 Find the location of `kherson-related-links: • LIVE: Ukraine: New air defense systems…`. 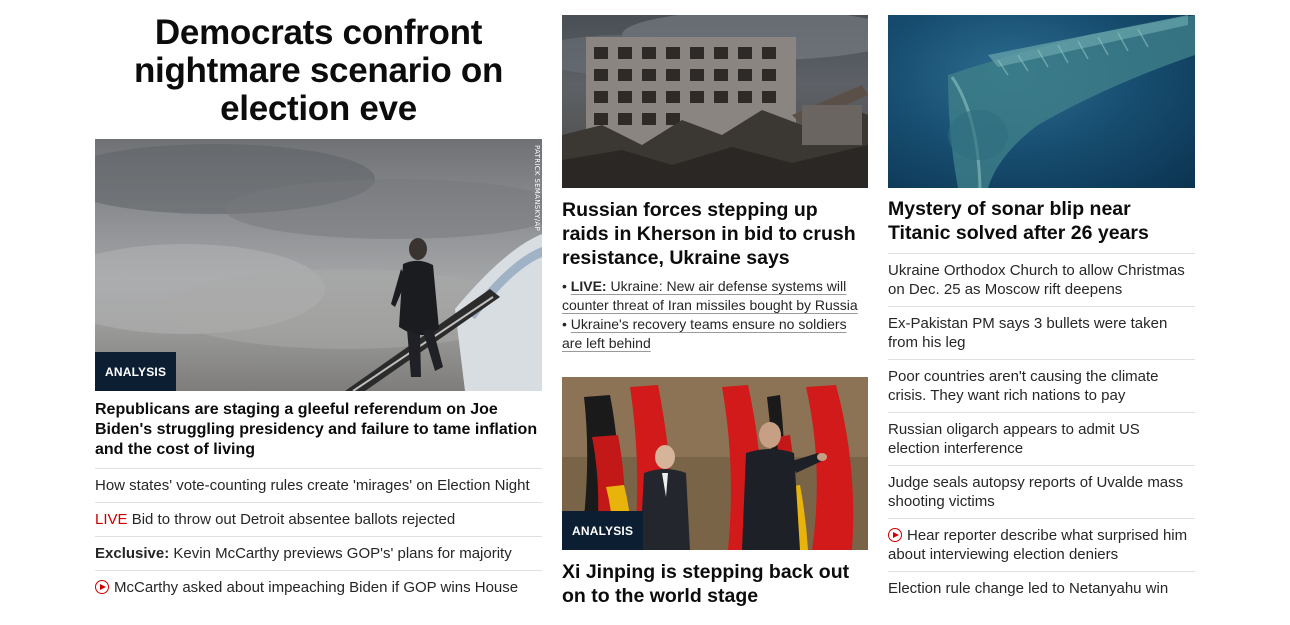

kherson-related-links: • LIVE: Ukraine: New air defense systems… is located at coordinates (715, 315).